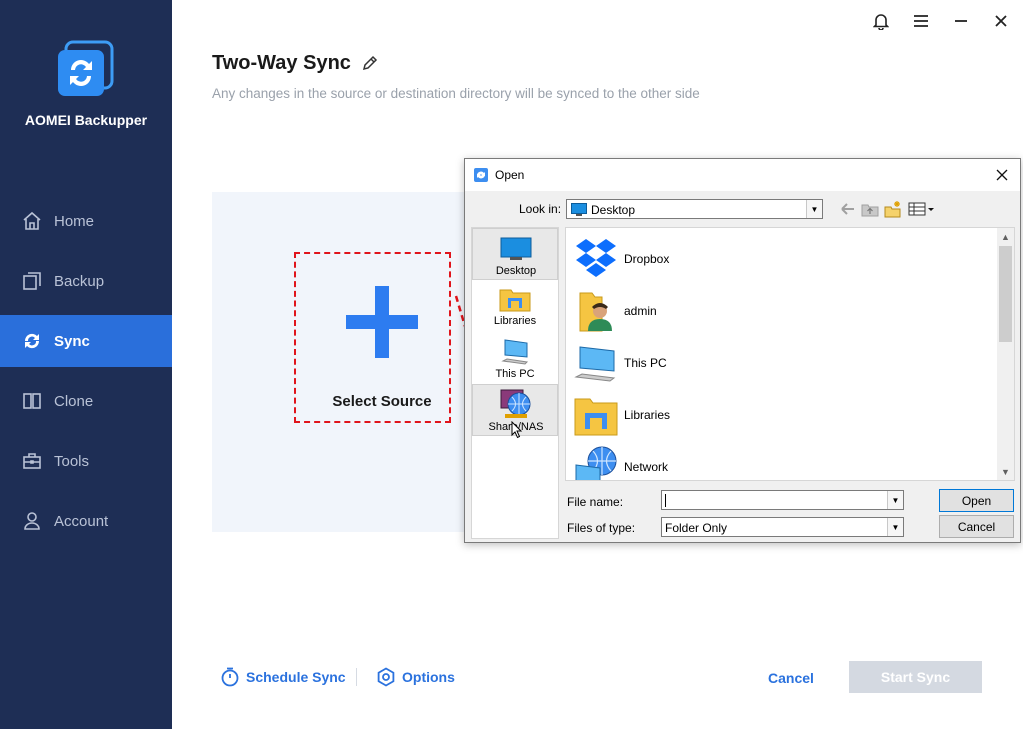  Describe the element at coordinates (791, 678) in the screenshot. I see `cancel-button: Cancel` at that location.